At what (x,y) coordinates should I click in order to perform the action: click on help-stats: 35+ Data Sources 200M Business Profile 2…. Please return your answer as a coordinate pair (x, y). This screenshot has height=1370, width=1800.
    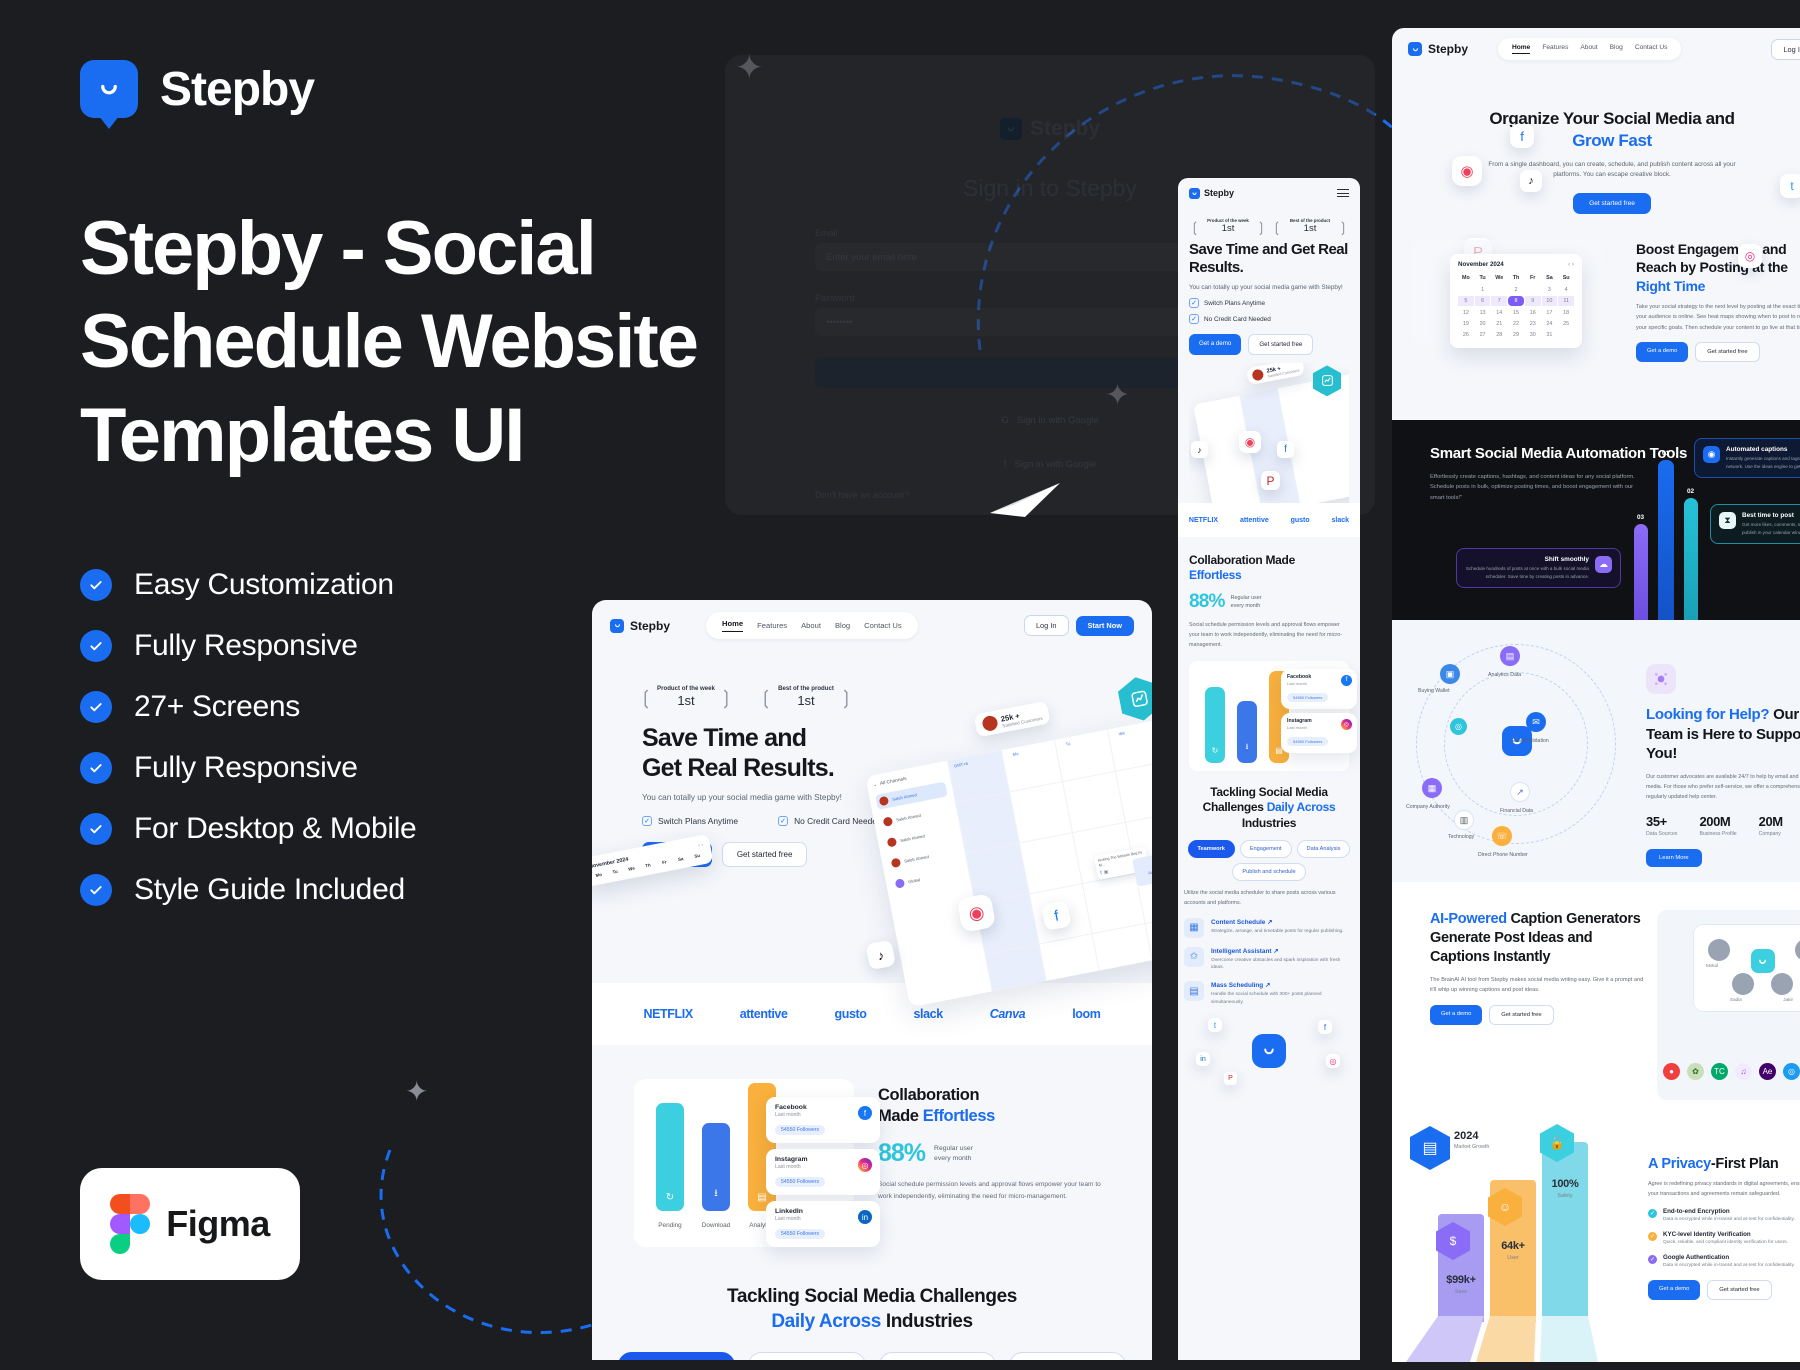
    Looking at the image, I should click on (1714, 825).